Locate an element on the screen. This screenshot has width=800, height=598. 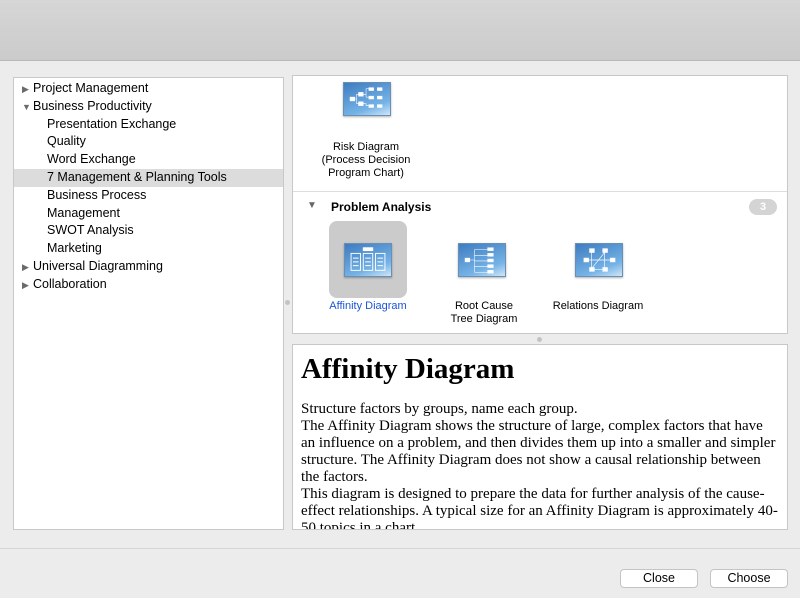
tree-item-label: Collaboration is located at coordinates (70, 283).